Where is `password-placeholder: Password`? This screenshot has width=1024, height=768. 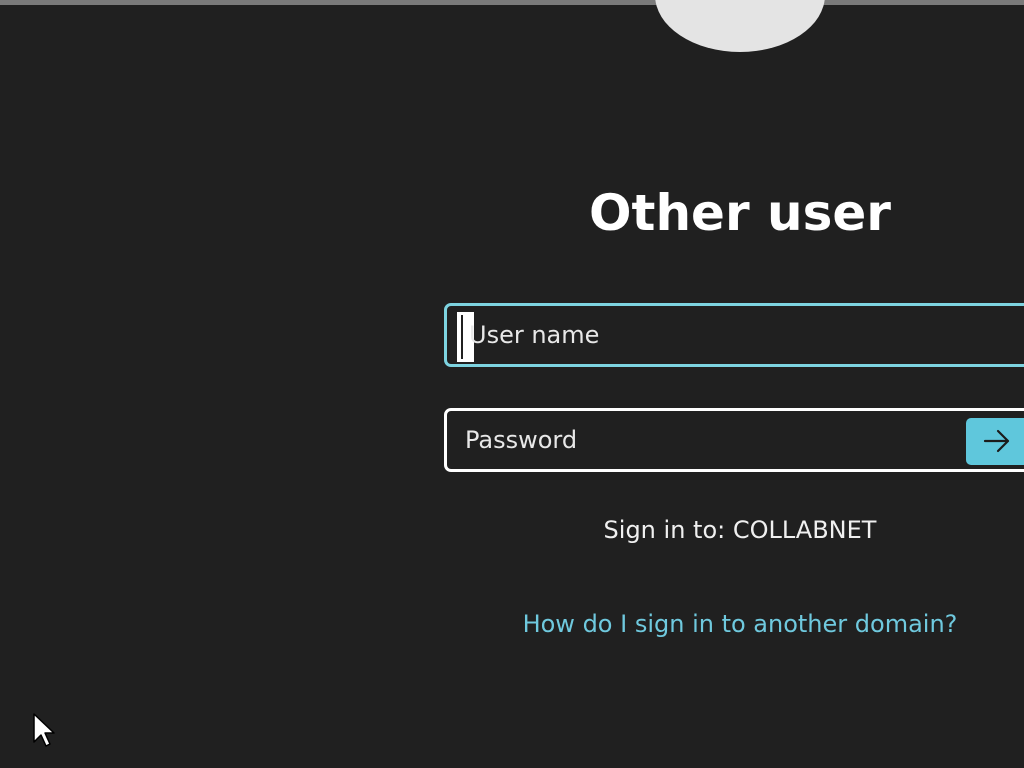 password-placeholder: Password is located at coordinates (521, 440).